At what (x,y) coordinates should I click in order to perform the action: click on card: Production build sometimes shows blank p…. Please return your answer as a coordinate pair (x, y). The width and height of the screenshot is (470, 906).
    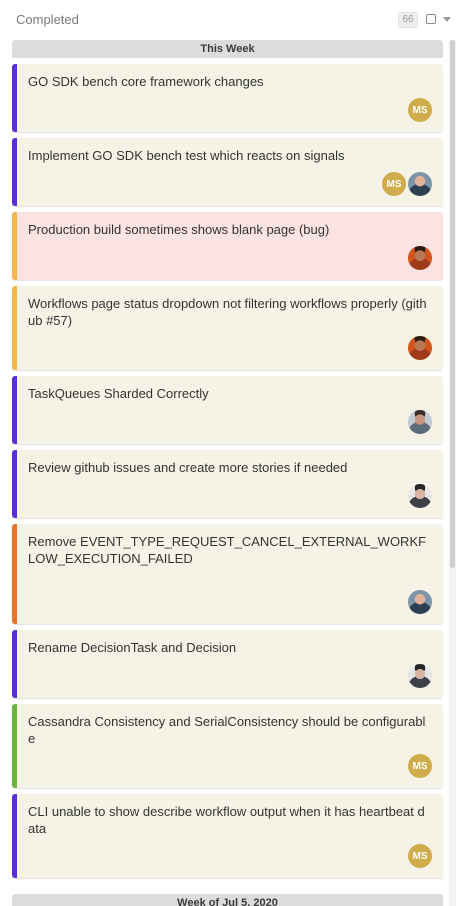
    Looking at the image, I should click on (227, 246).